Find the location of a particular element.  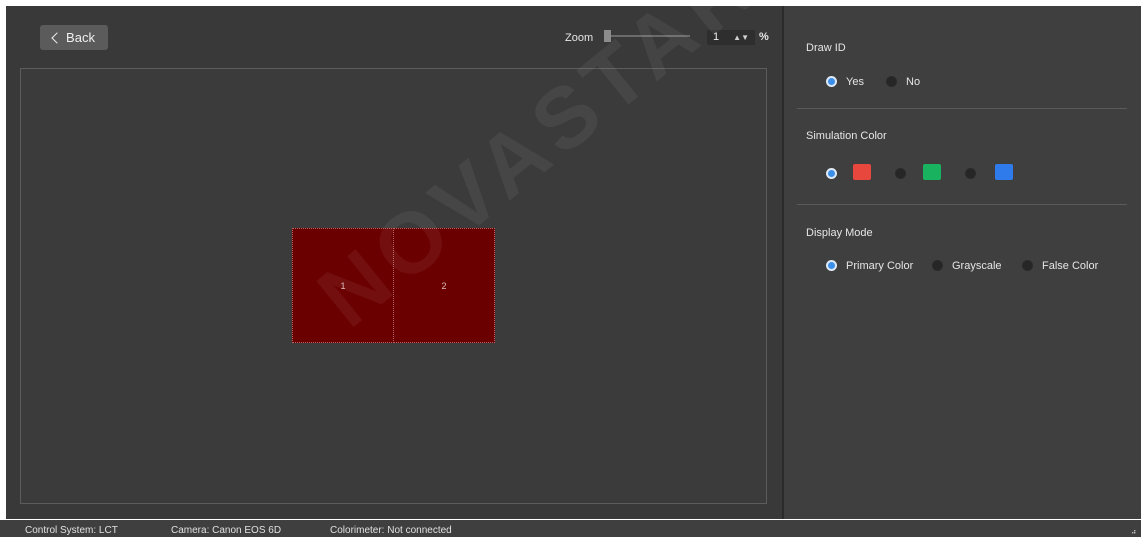

cabinet-id: 2 is located at coordinates (444, 285).